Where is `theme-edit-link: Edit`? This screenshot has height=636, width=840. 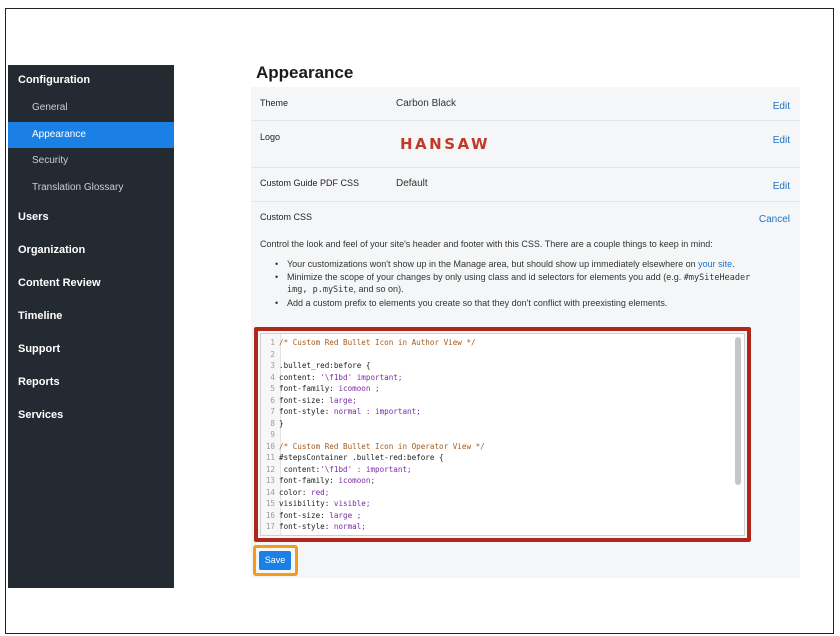
theme-edit-link: Edit is located at coordinates (781, 106).